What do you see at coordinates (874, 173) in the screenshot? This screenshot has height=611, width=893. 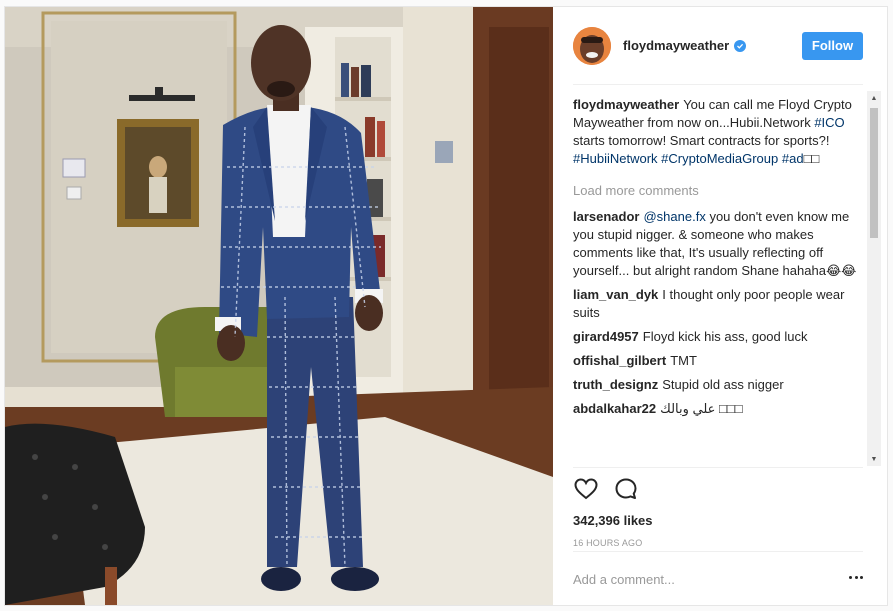 I see `scrollbar-thumb` at bounding box center [874, 173].